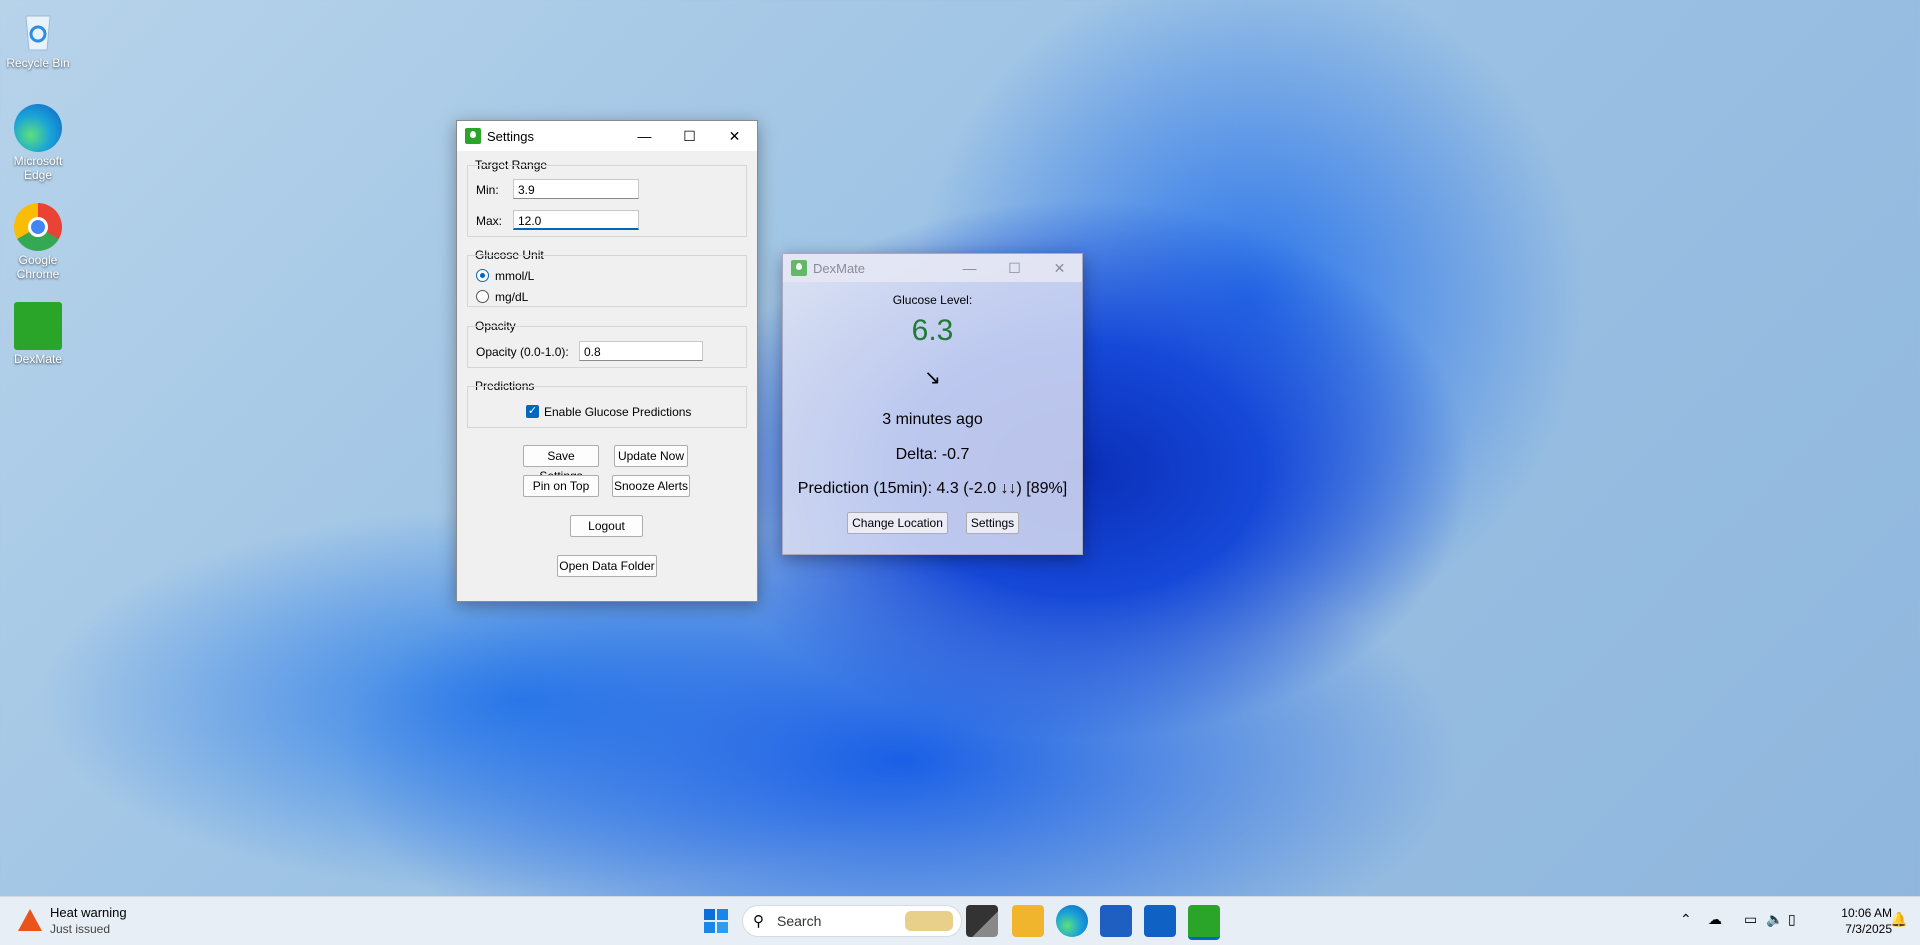 This screenshot has height=945, width=1920. What do you see at coordinates (932, 454) in the screenshot?
I see `delta-text: Delta: -0.7` at bounding box center [932, 454].